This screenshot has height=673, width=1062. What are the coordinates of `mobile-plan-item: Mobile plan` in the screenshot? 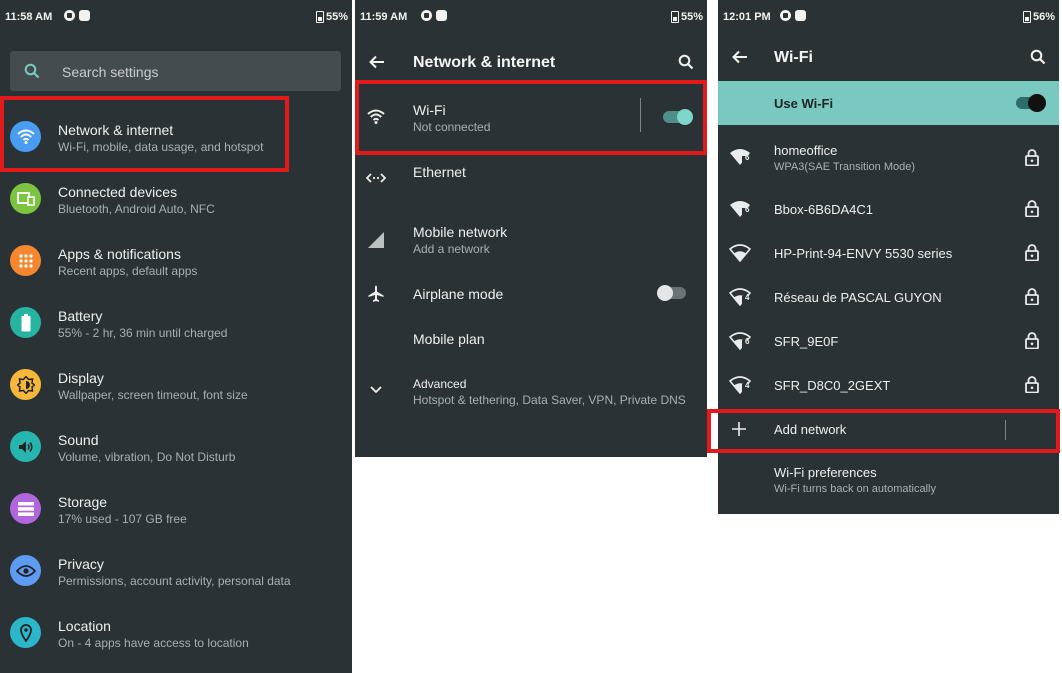 It's located at (531, 342).